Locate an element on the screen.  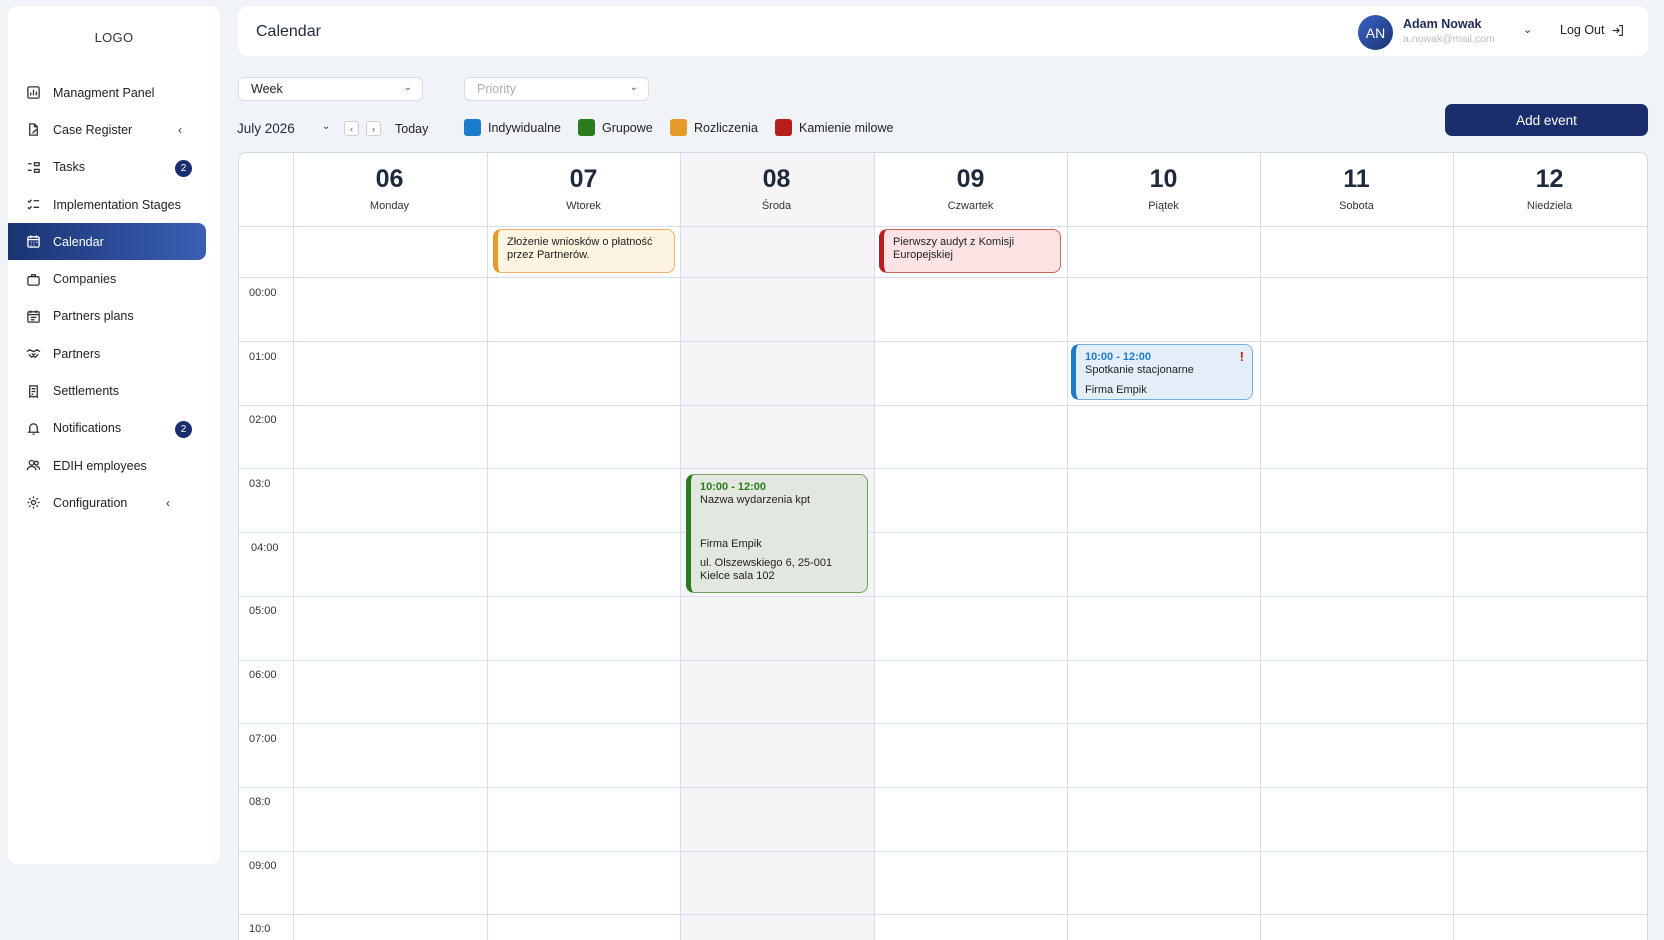
sidebar-item-label: Implementation Stages is located at coordinates (117, 204).